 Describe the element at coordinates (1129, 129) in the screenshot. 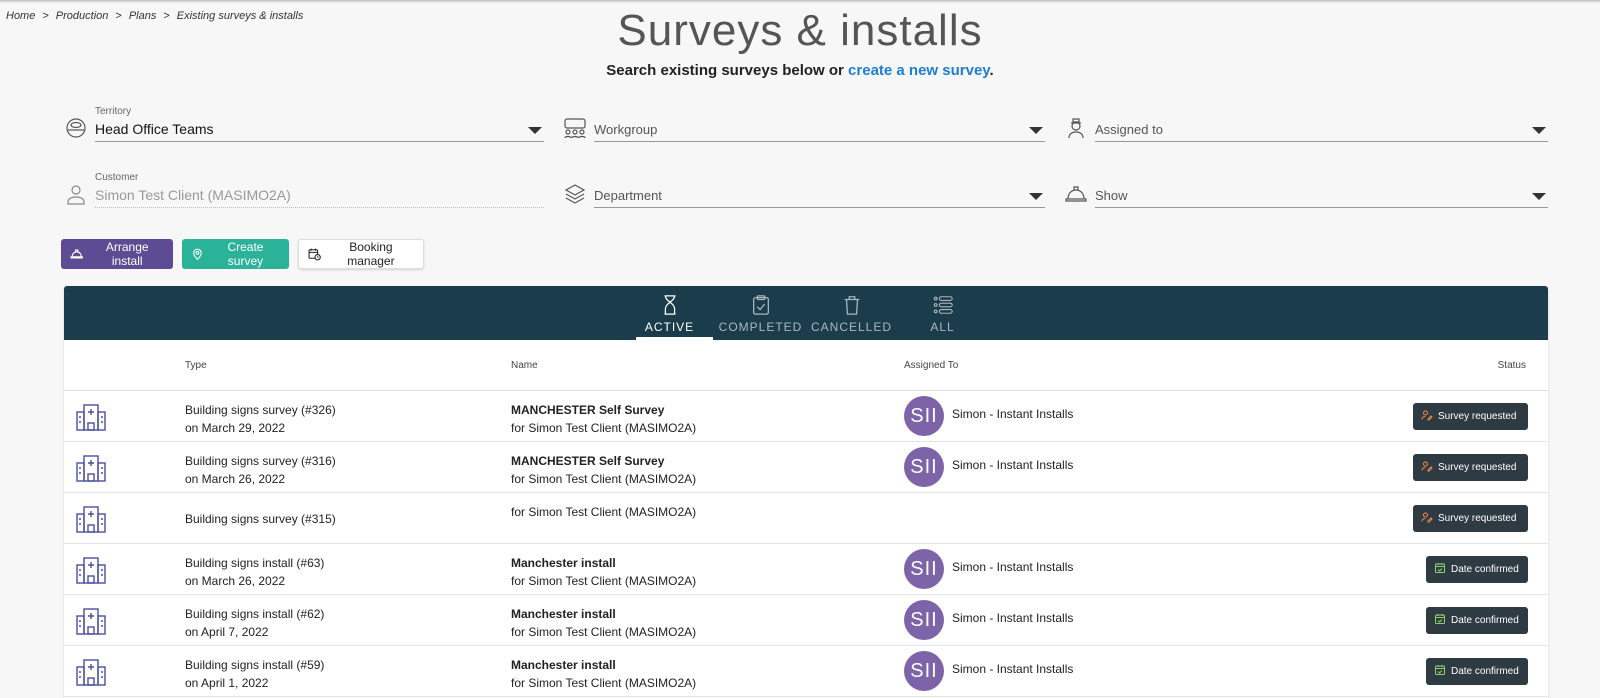

I see `assigned-to-placeholder: Assigned to` at that location.